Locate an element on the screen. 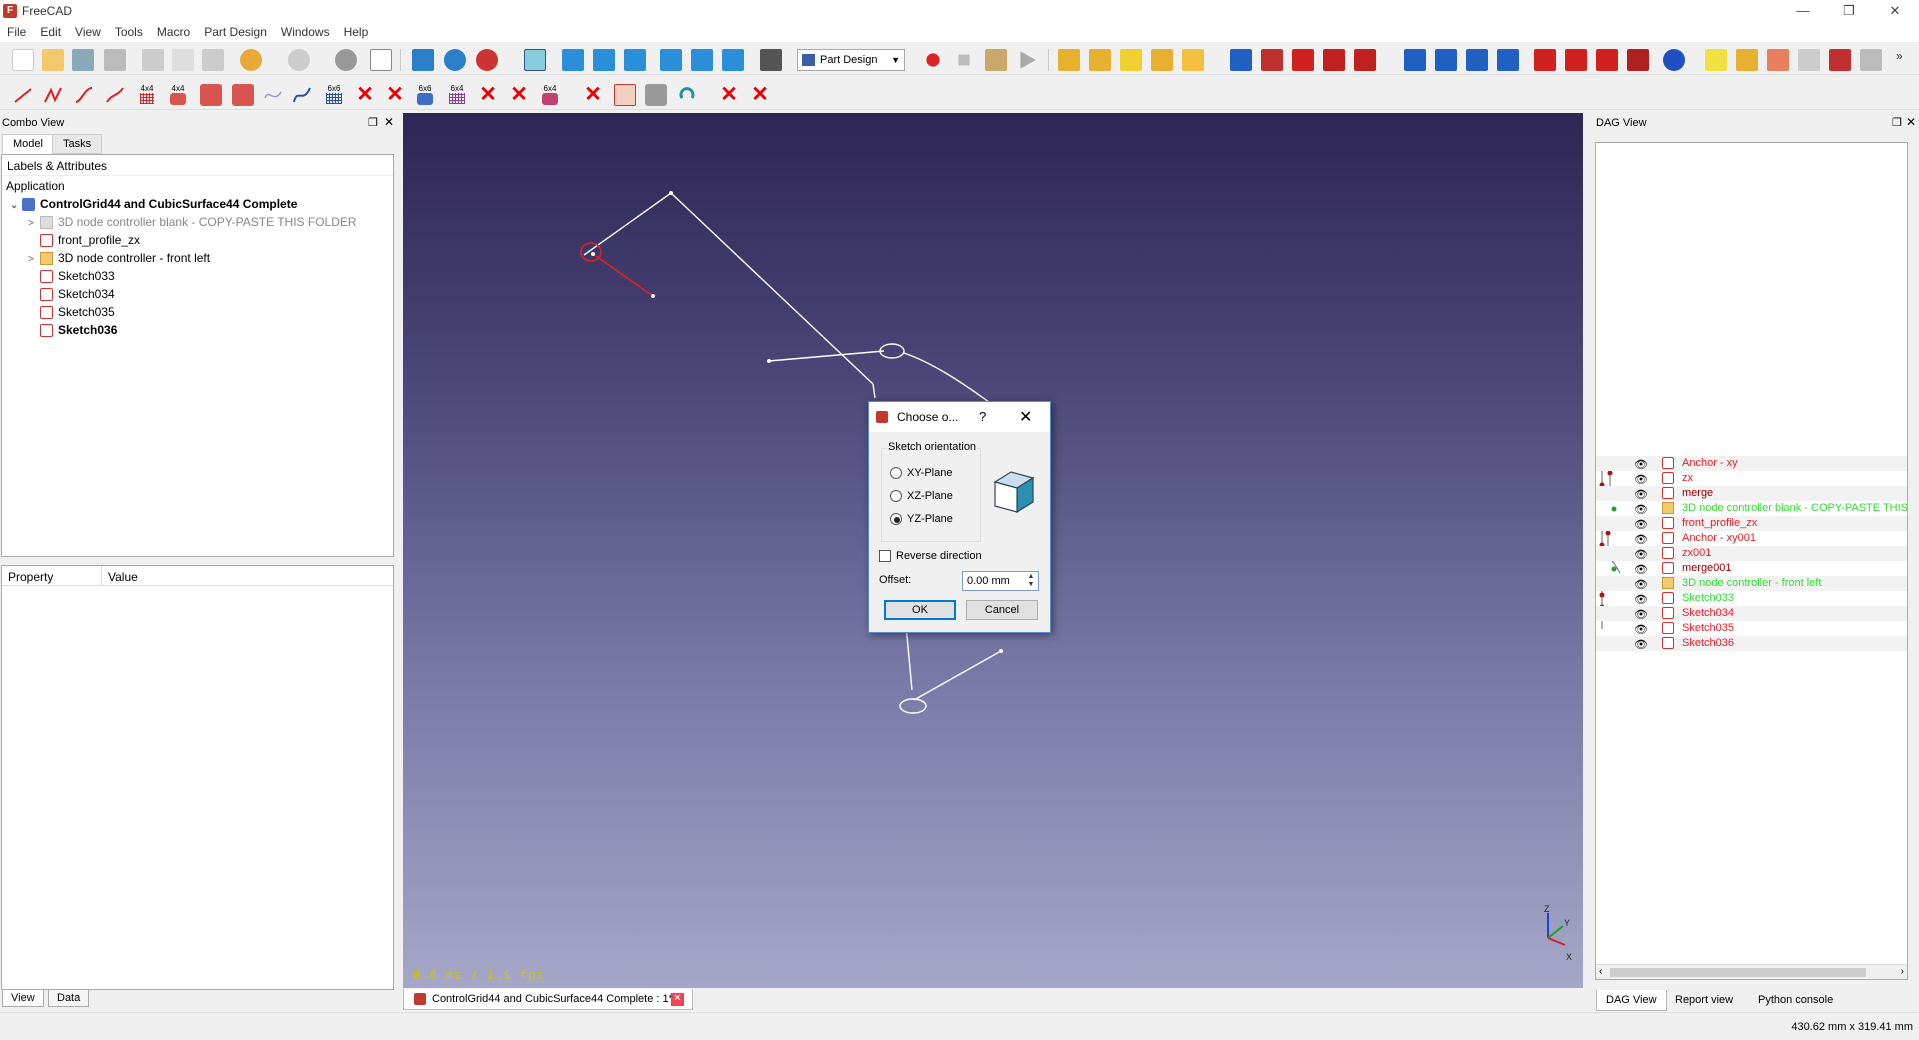 This screenshot has width=1919, height=1040. create-body-icon is located at coordinates (1069, 60).